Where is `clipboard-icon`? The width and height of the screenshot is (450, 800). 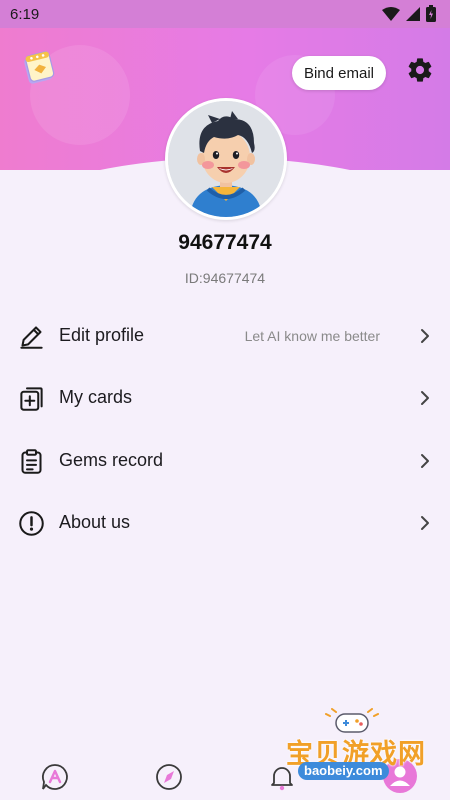 clipboard-icon is located at coordinates (31, 461).